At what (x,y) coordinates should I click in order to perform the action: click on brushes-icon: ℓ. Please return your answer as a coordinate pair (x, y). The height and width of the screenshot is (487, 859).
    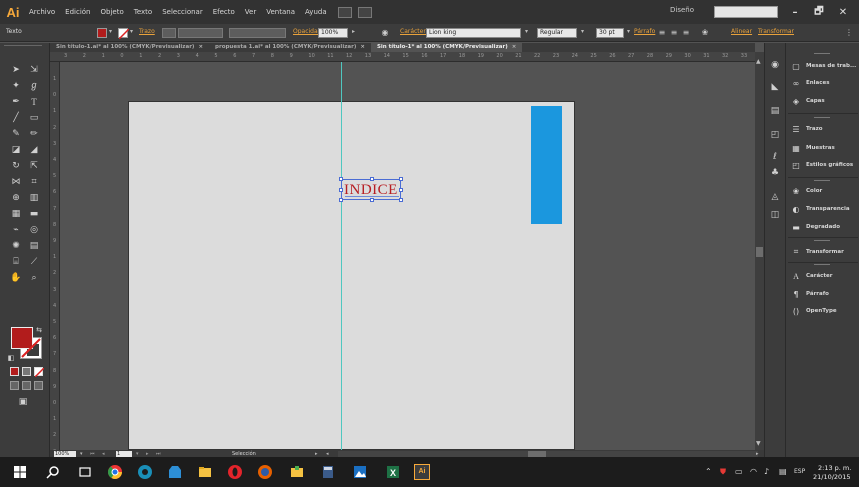
    Looking at the image, I should click on (775, 157).